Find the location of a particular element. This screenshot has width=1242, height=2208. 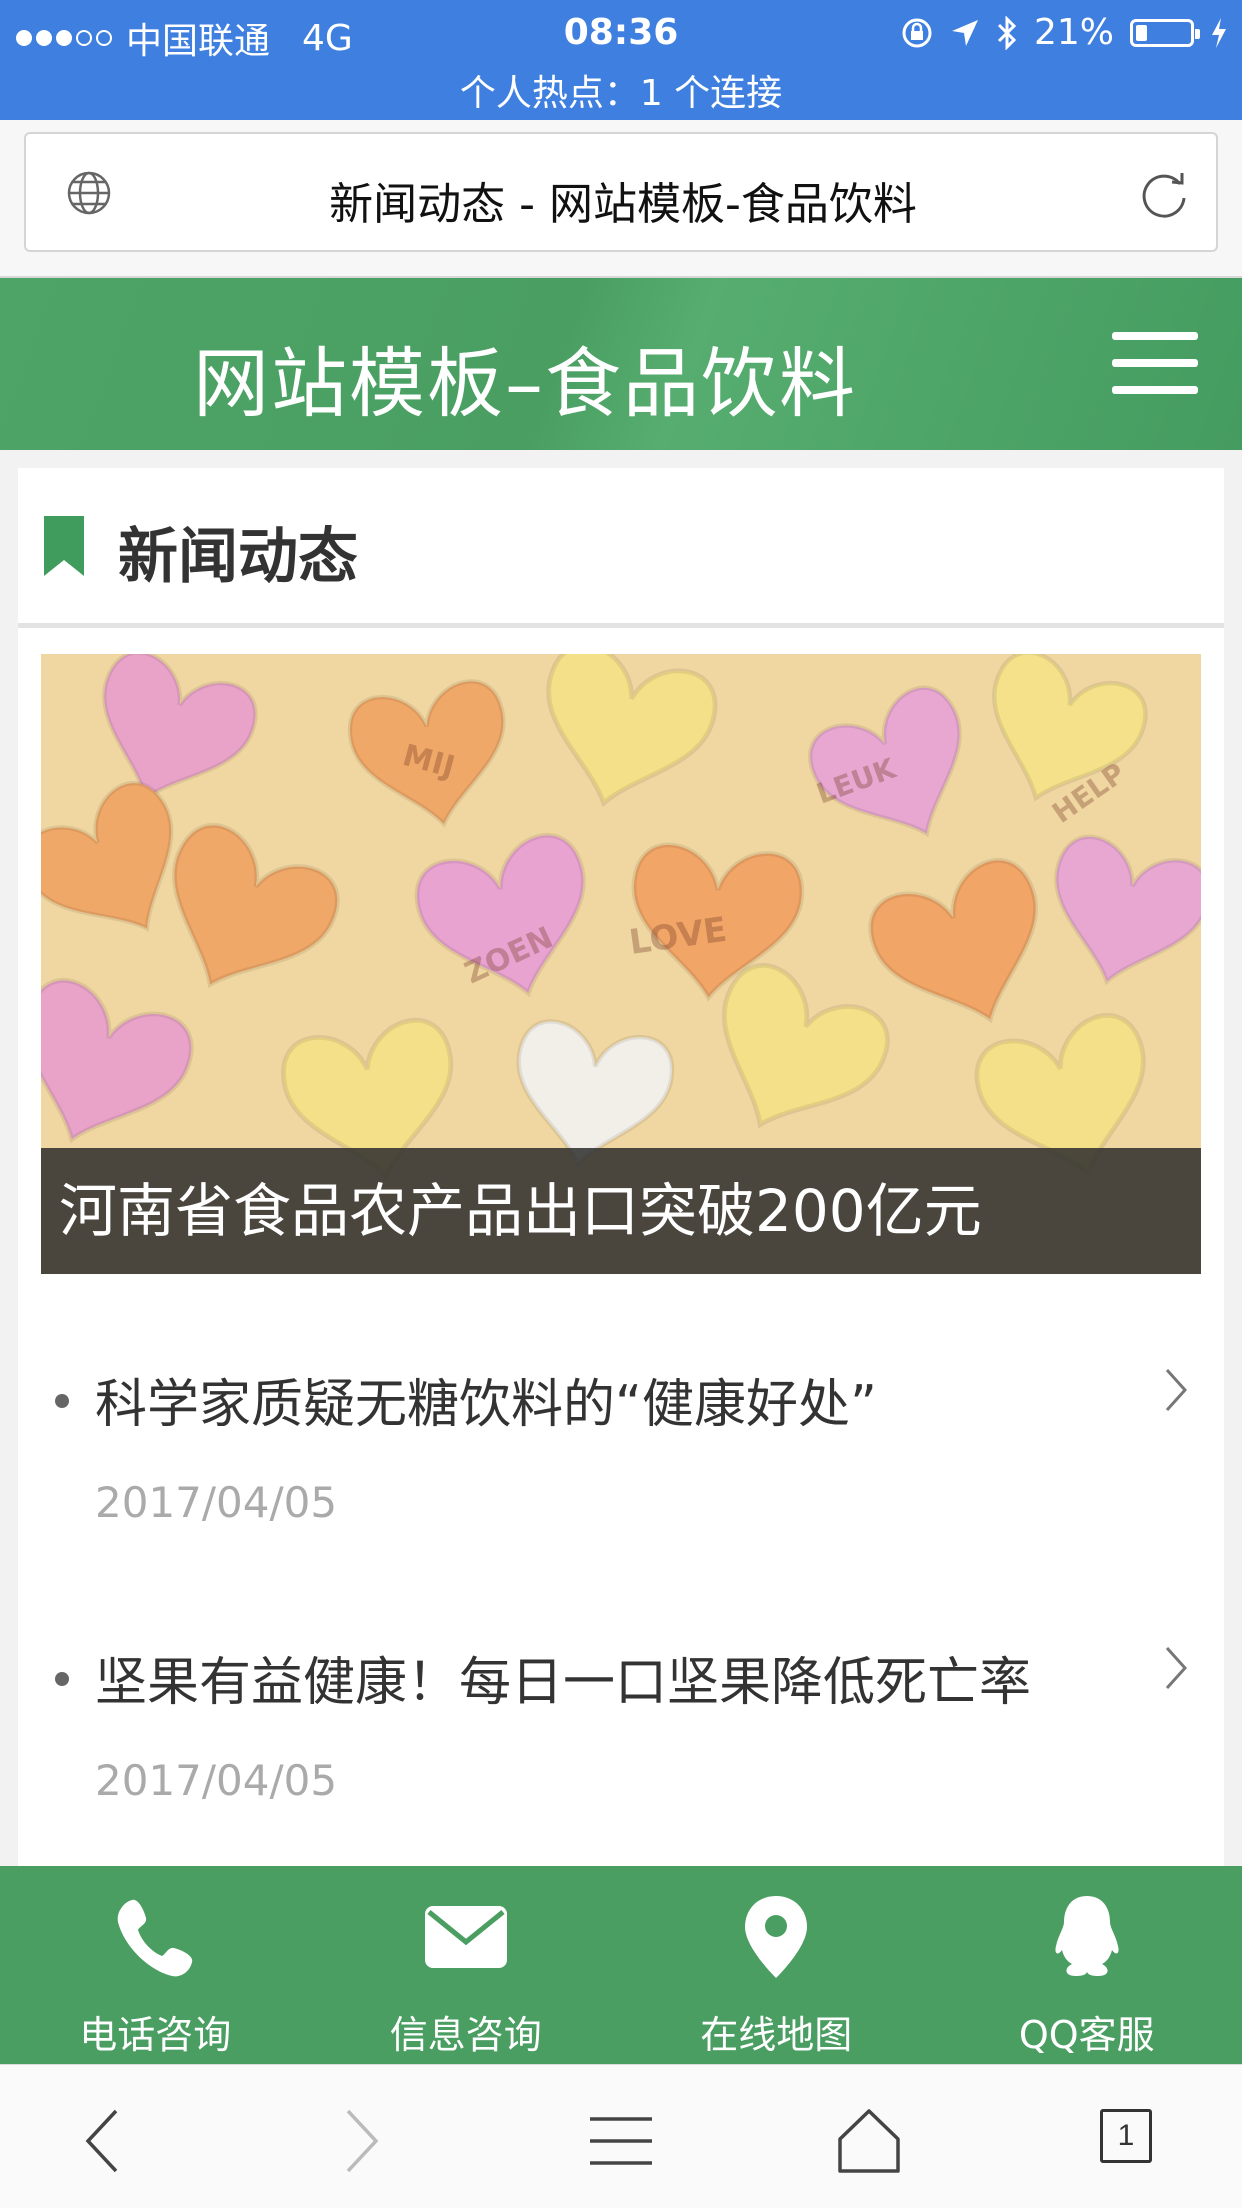

news-title: 科学家质疑无糖饮料的“健康好处” is located at coordinates (486, 1405).